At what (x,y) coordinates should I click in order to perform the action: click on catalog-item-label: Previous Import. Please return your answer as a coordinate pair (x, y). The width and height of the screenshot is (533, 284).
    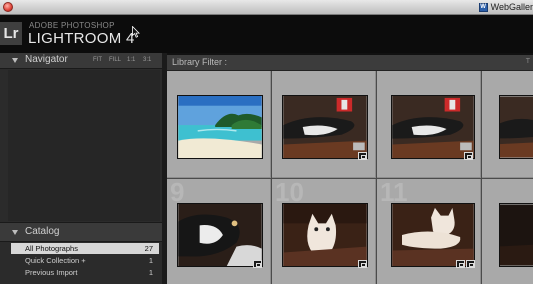
    Looking at the image, I should click on (51, 272).